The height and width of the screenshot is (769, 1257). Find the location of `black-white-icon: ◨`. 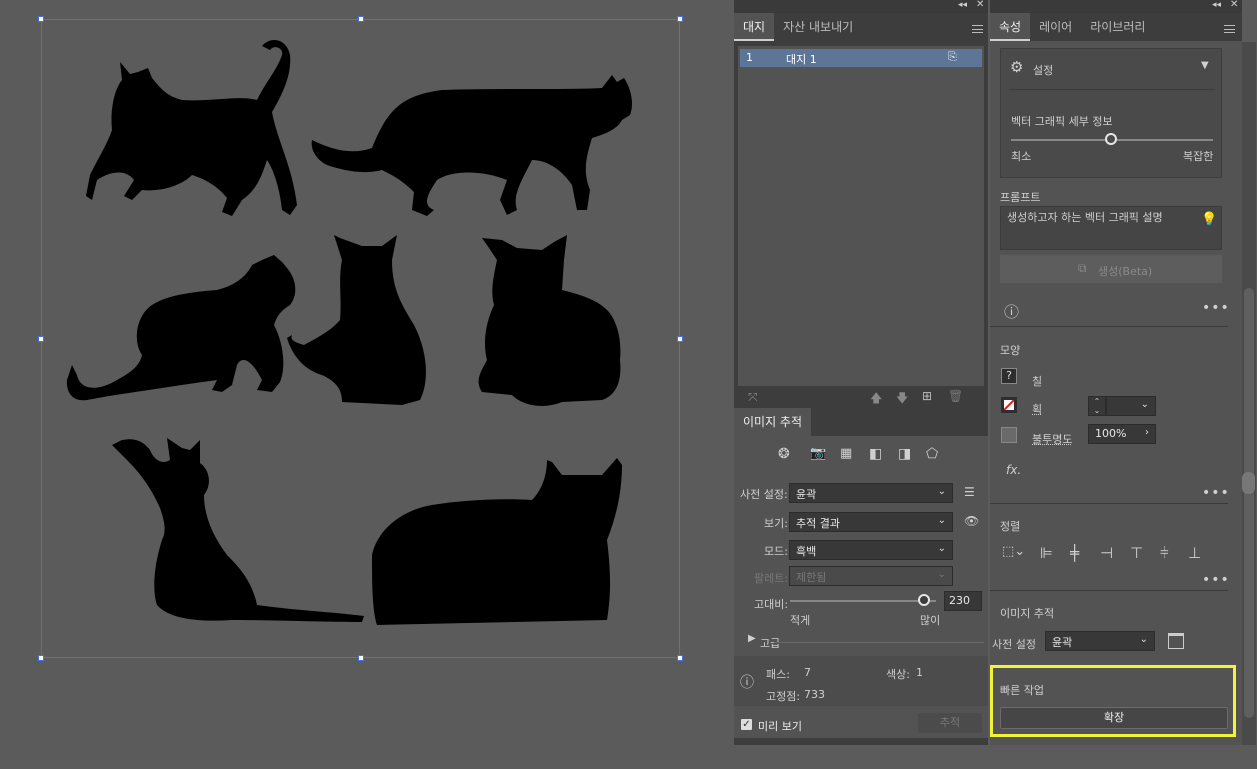

black-white-icon: ◨ is located at coordinates (904, 454).